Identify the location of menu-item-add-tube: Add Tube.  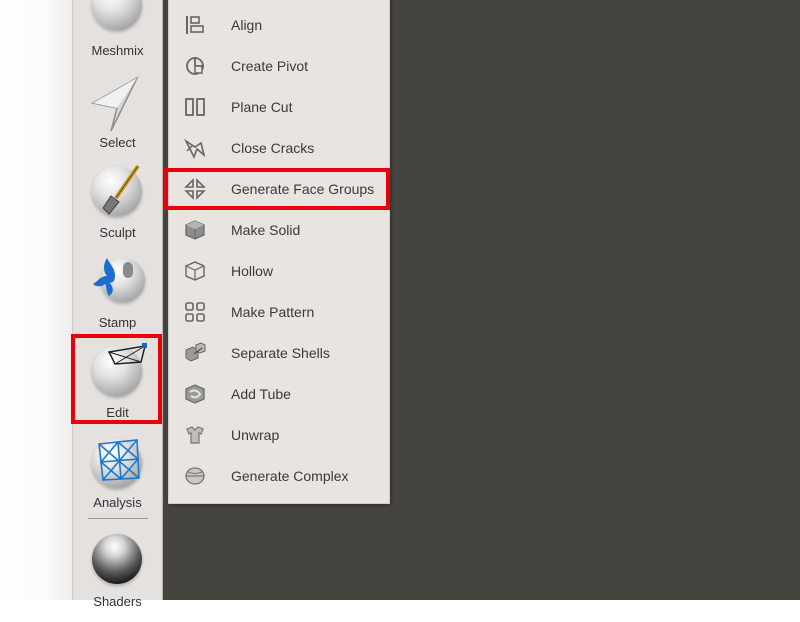
(279, 394).